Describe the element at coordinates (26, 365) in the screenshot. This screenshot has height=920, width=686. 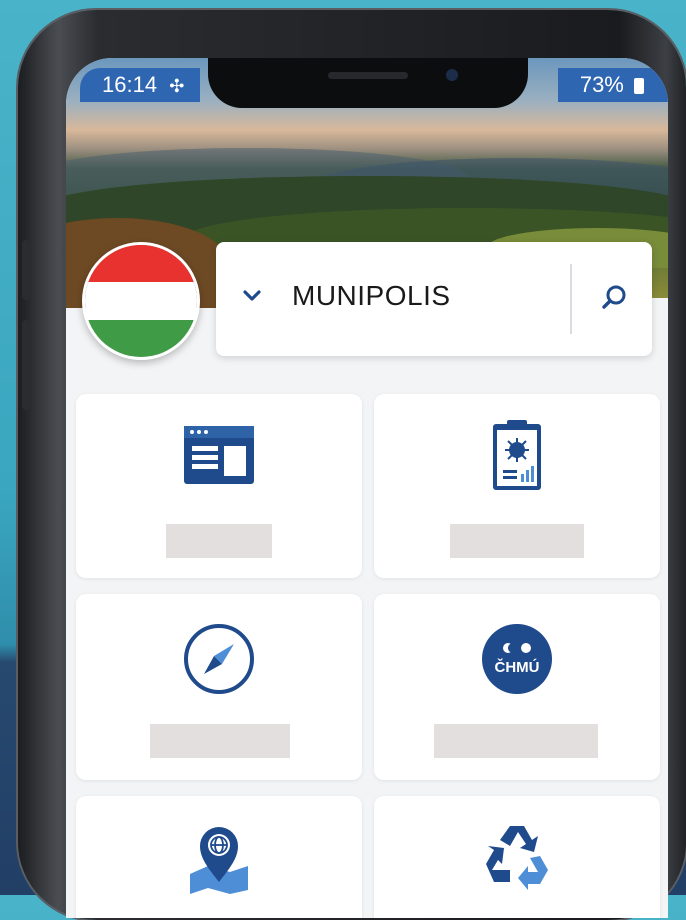
I see `volume-down-button` at that location.